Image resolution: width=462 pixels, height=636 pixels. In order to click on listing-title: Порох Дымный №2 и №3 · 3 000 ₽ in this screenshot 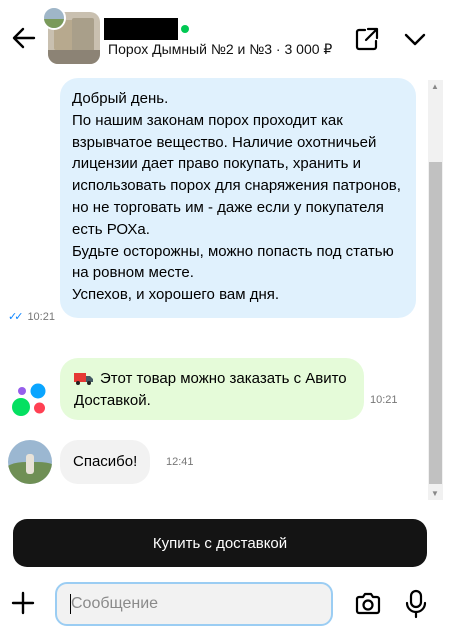, I will do `click(220, 49)`.